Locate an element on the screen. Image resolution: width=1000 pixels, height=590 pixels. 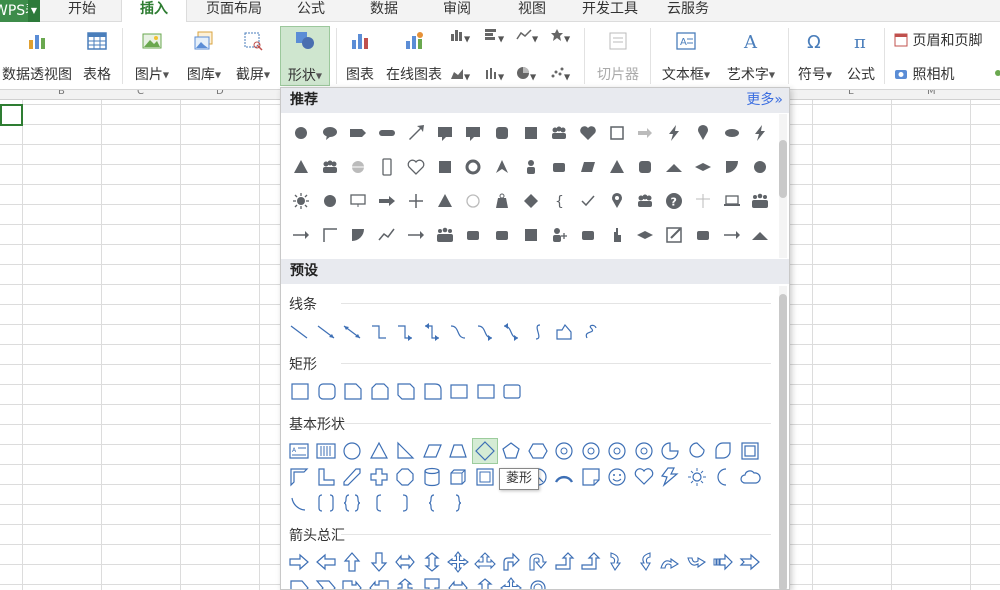
cube-shape-icon is located at coordinates (458, 477).